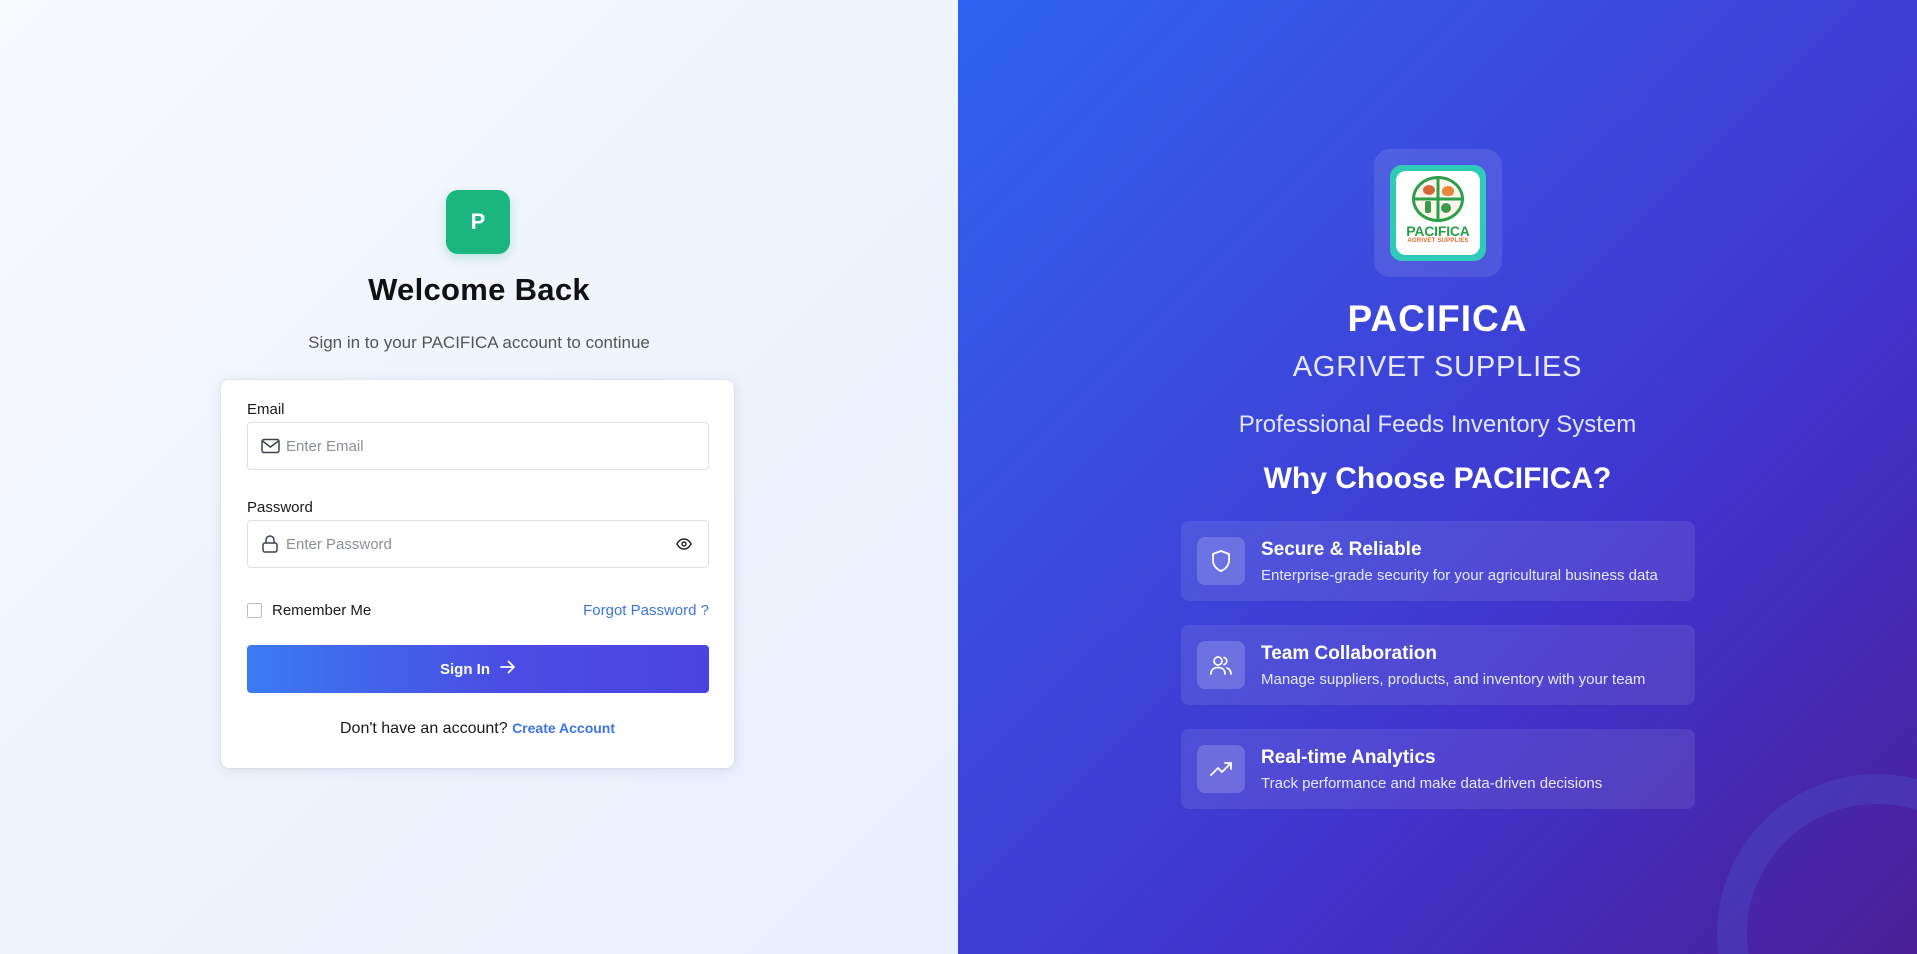 This screenshot has height=954, width=1917. What do you see at coordinates (478, 222) in the screenshot?
I see `brand-badge: P` at bounding box center [478, 222].